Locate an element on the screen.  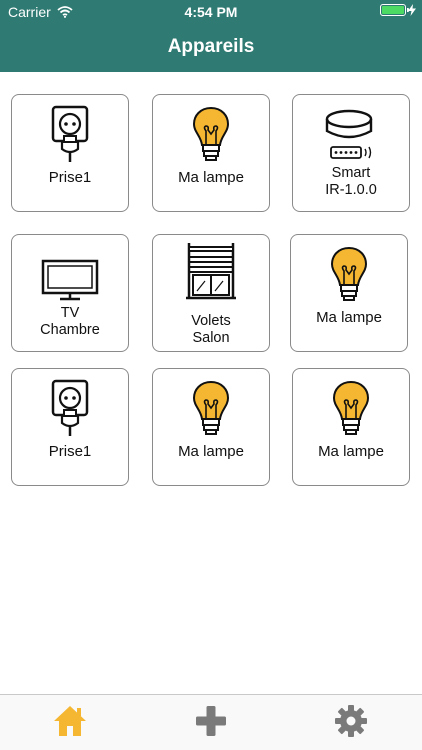
device-label: Smart IR-1.0.0 is located at coordinates (351, 182).